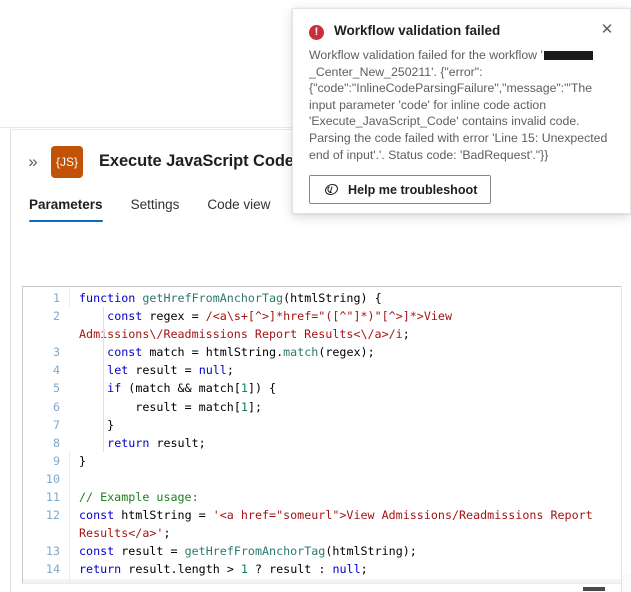 This screenshot has height=592, width=631. What do you see at coordinates (56, 442) in the screenshot?
I see `code-line-number: 8` at bounding box center [56, 442].